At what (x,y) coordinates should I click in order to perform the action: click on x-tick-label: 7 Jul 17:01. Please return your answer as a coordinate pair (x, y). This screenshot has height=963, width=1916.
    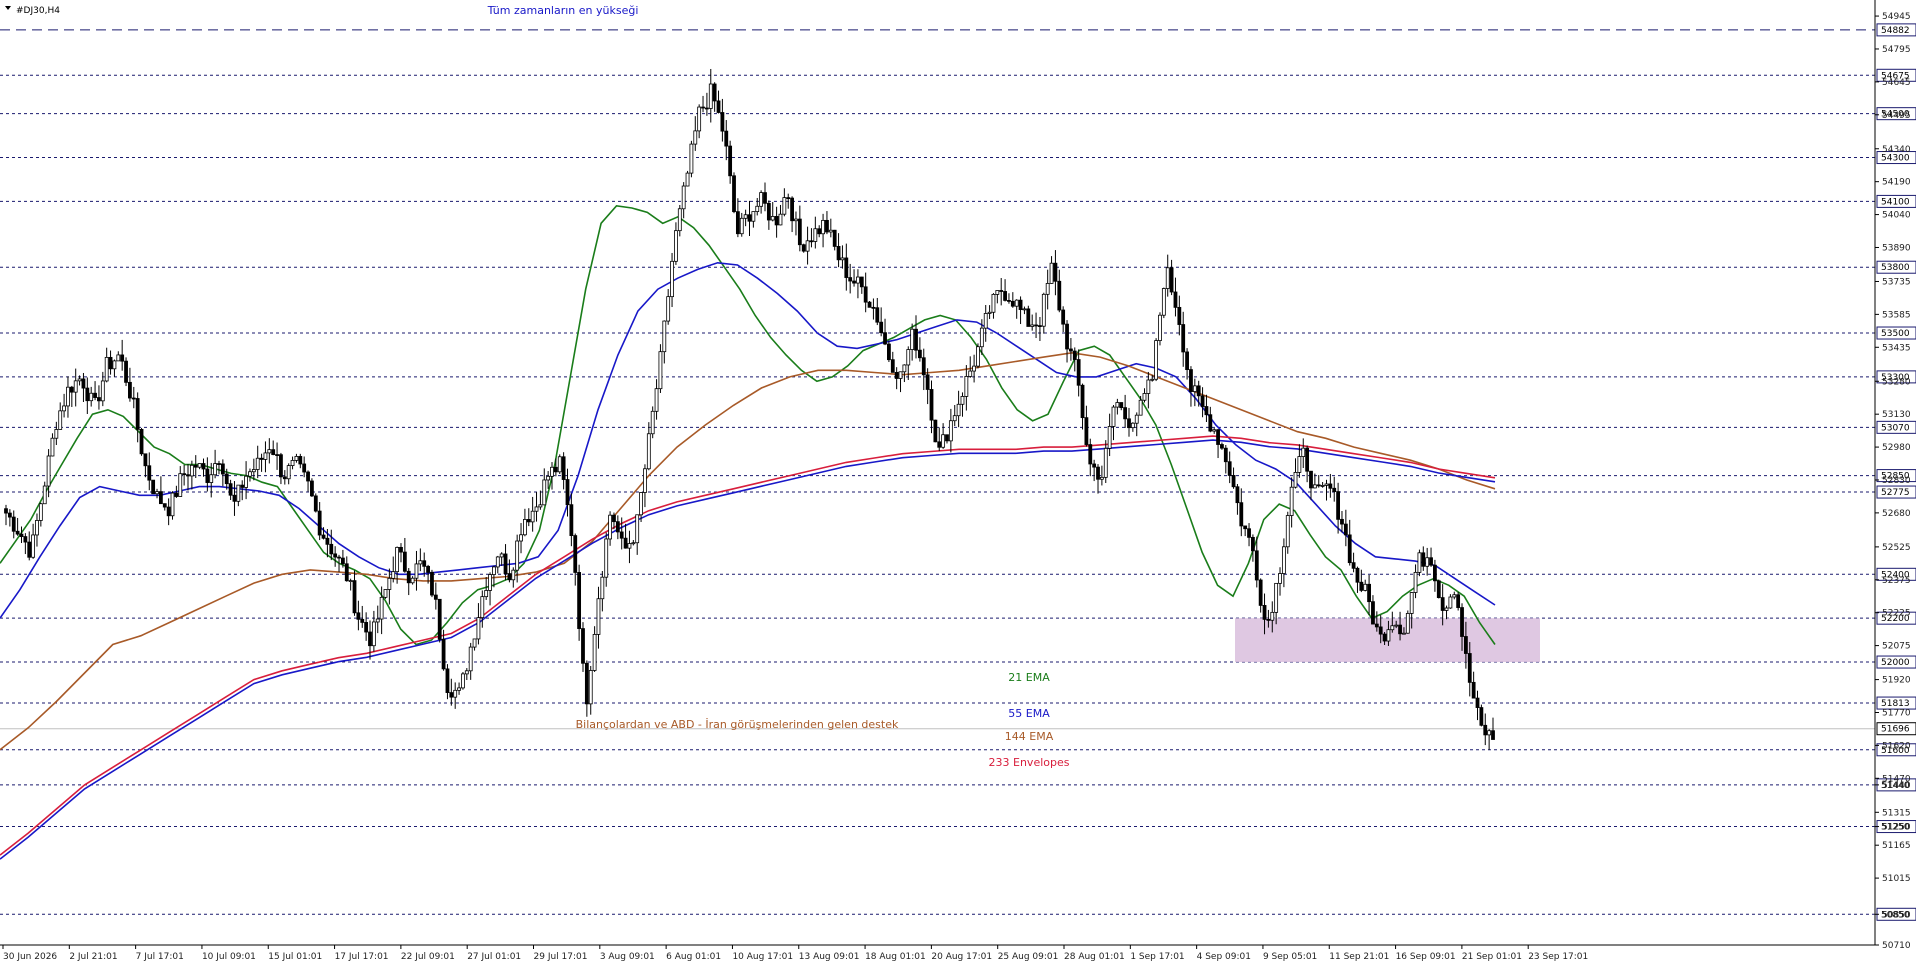
    Looking at the image, I should click on (160, 957).